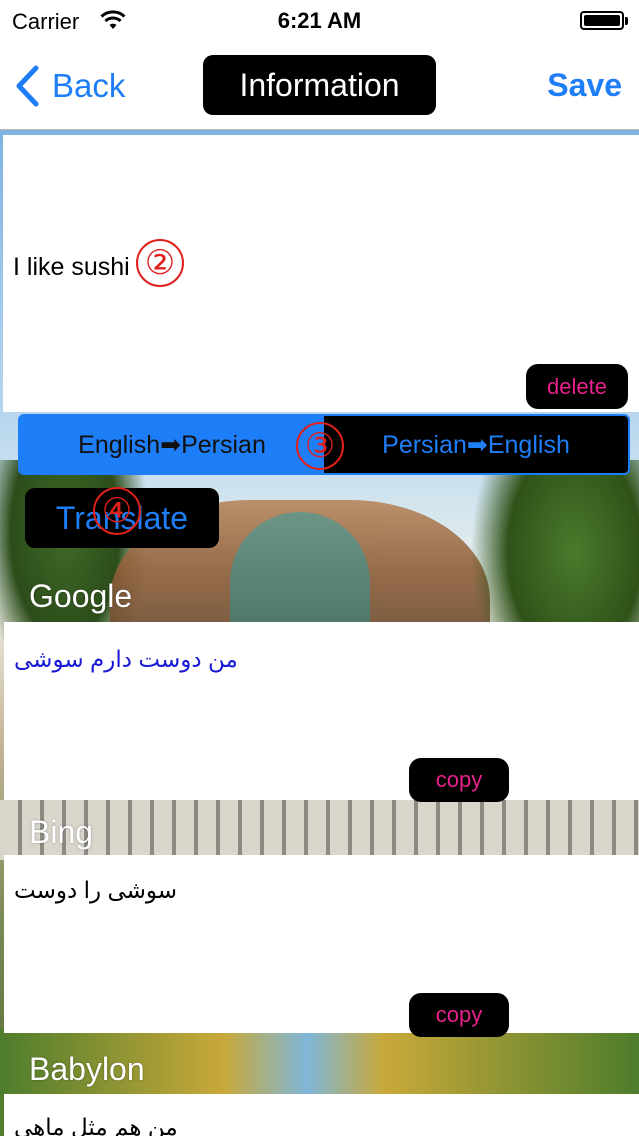 Image resolution: width=639 pixels, height=1136 pixels. What do you see at coordinates (81, 596) in the screenshot?
I see `google-section-label: Google` at bounding box center [81, 596].